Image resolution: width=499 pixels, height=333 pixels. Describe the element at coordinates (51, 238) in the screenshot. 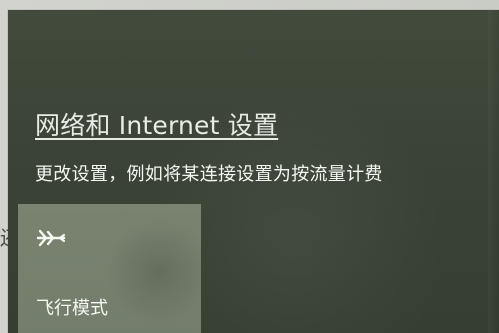

I see `airplane-icon` at that location.